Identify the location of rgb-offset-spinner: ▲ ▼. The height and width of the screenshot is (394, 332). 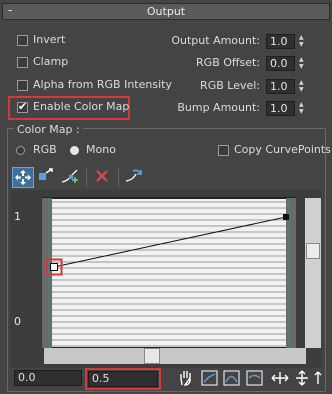
(303, 63).